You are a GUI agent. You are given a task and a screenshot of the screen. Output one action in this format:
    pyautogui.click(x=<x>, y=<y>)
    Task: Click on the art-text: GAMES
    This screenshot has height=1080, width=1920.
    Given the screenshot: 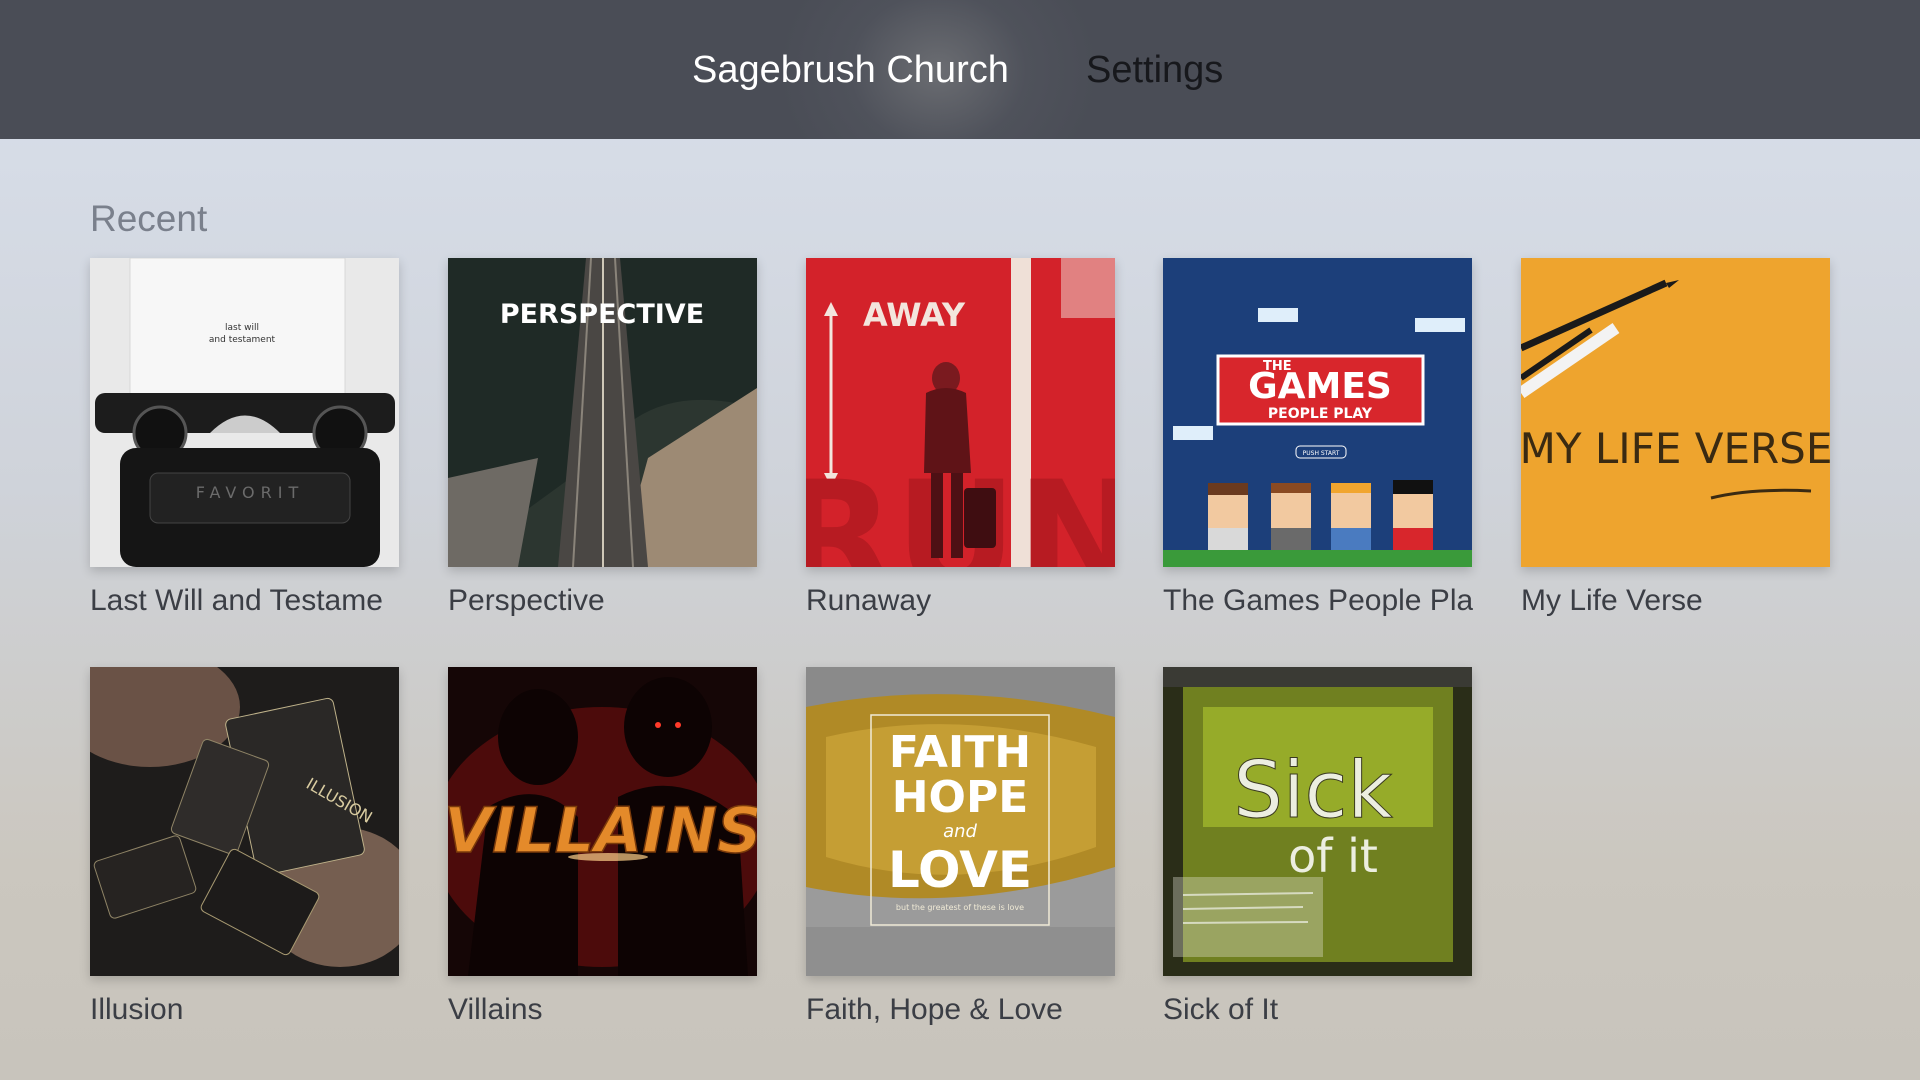 What is the action you would take?
    pyautogui.click(x=1320, y=386)
    